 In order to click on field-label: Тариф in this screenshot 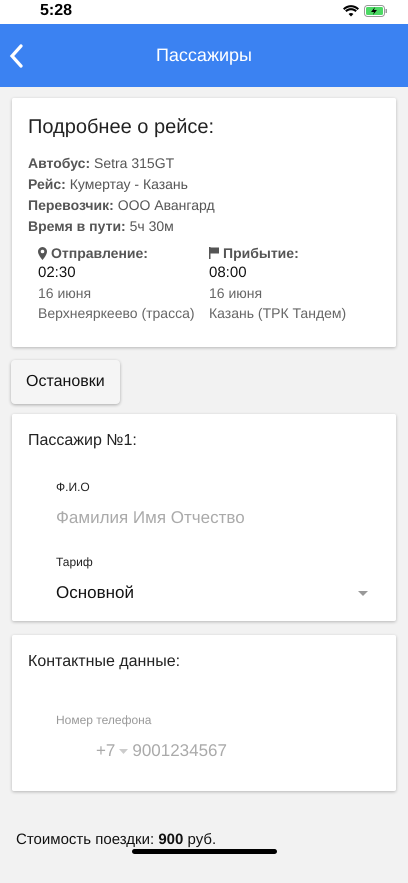, I will do `click(75, 562)`.